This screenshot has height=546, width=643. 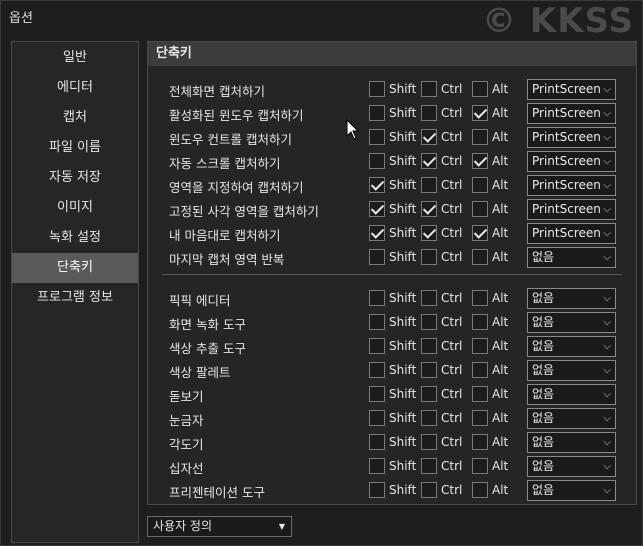 I want to click on shortcut-row: 색상 팔레트 Shift Ctrl Alt 없음 ⌵, so click(x=392, y=370).